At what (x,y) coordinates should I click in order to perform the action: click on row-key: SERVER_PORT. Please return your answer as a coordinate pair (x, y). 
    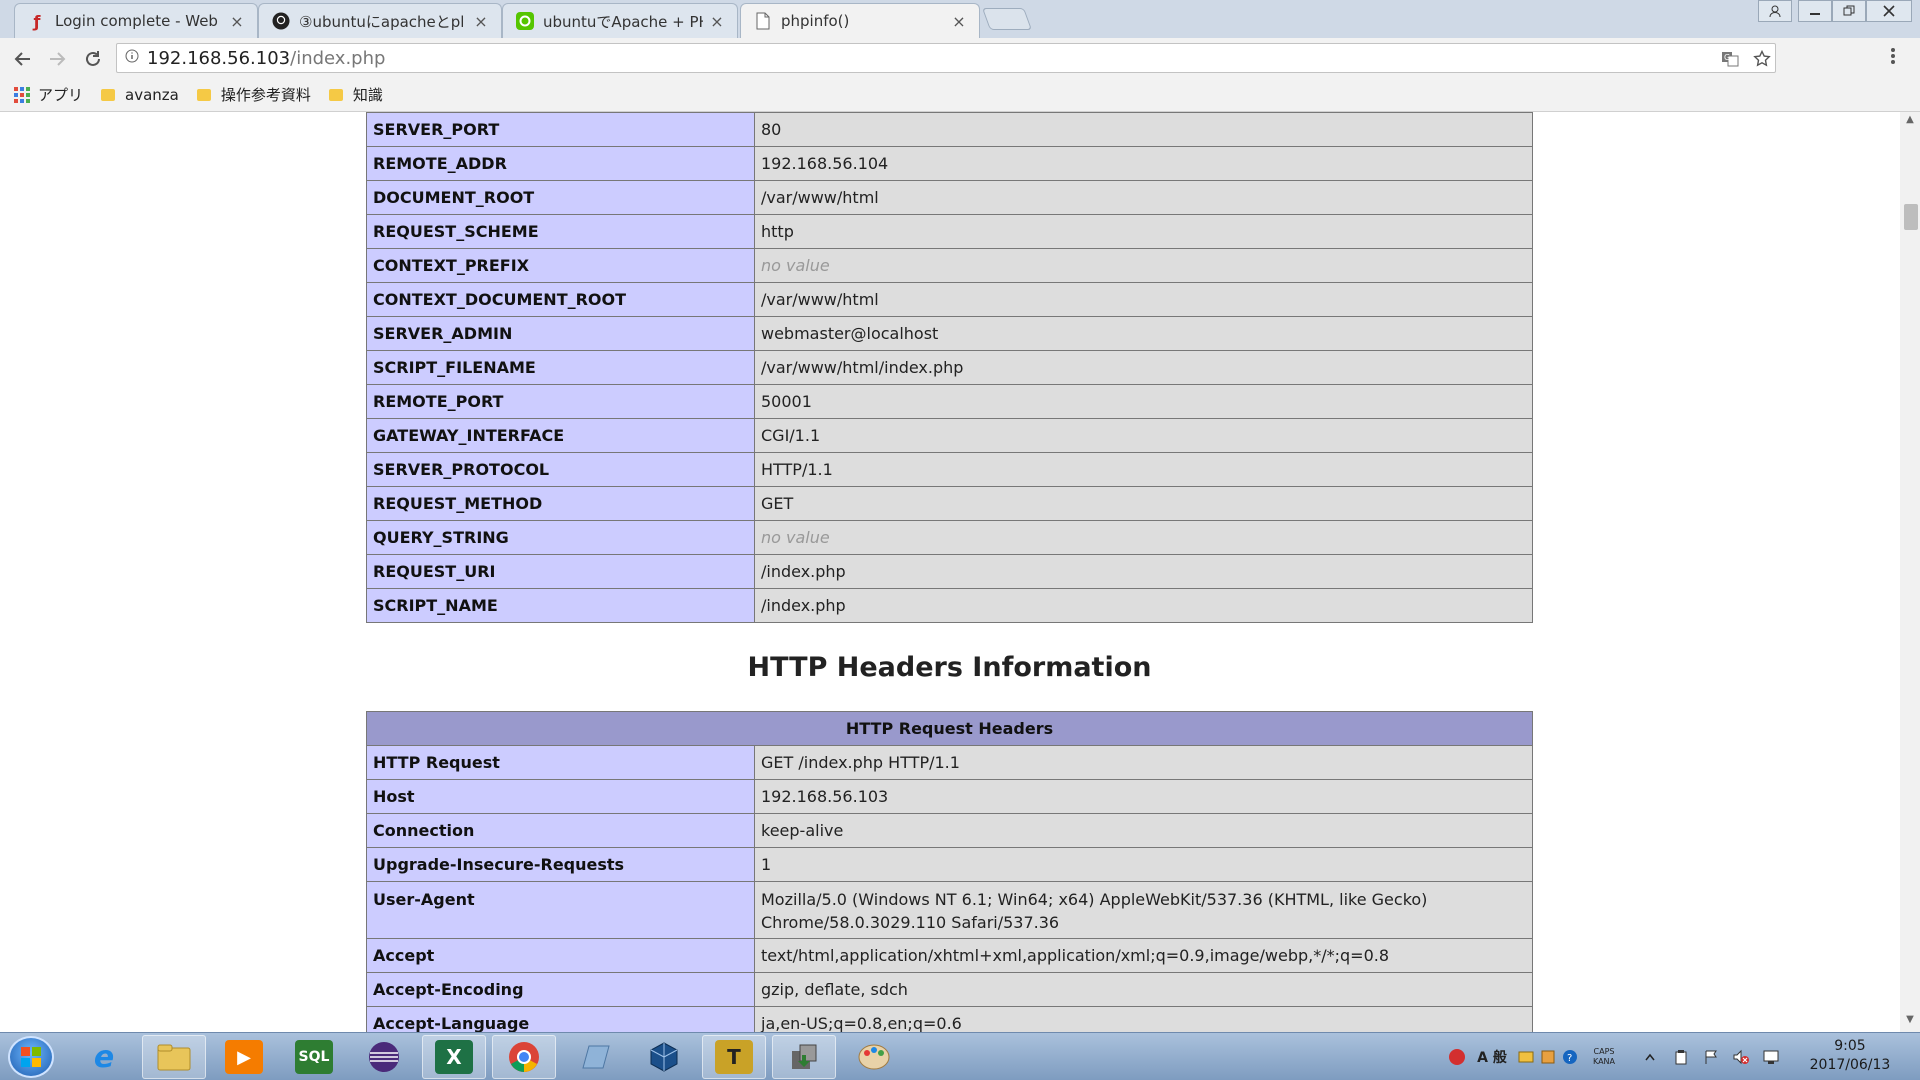
    Looking at the image, I should click on (560, 129).